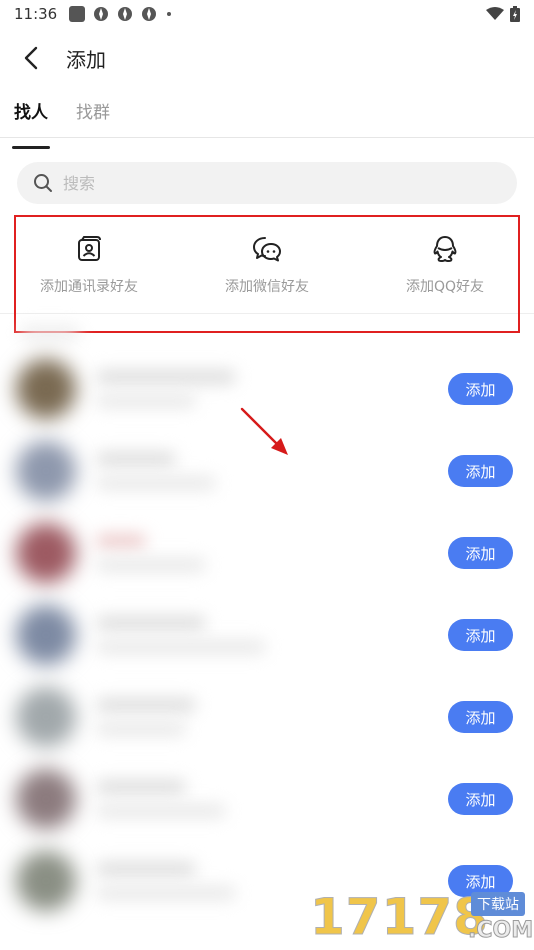  Describe the element at coordinates (267, 58) in the screenshot. I see `header: 添加` at that location.